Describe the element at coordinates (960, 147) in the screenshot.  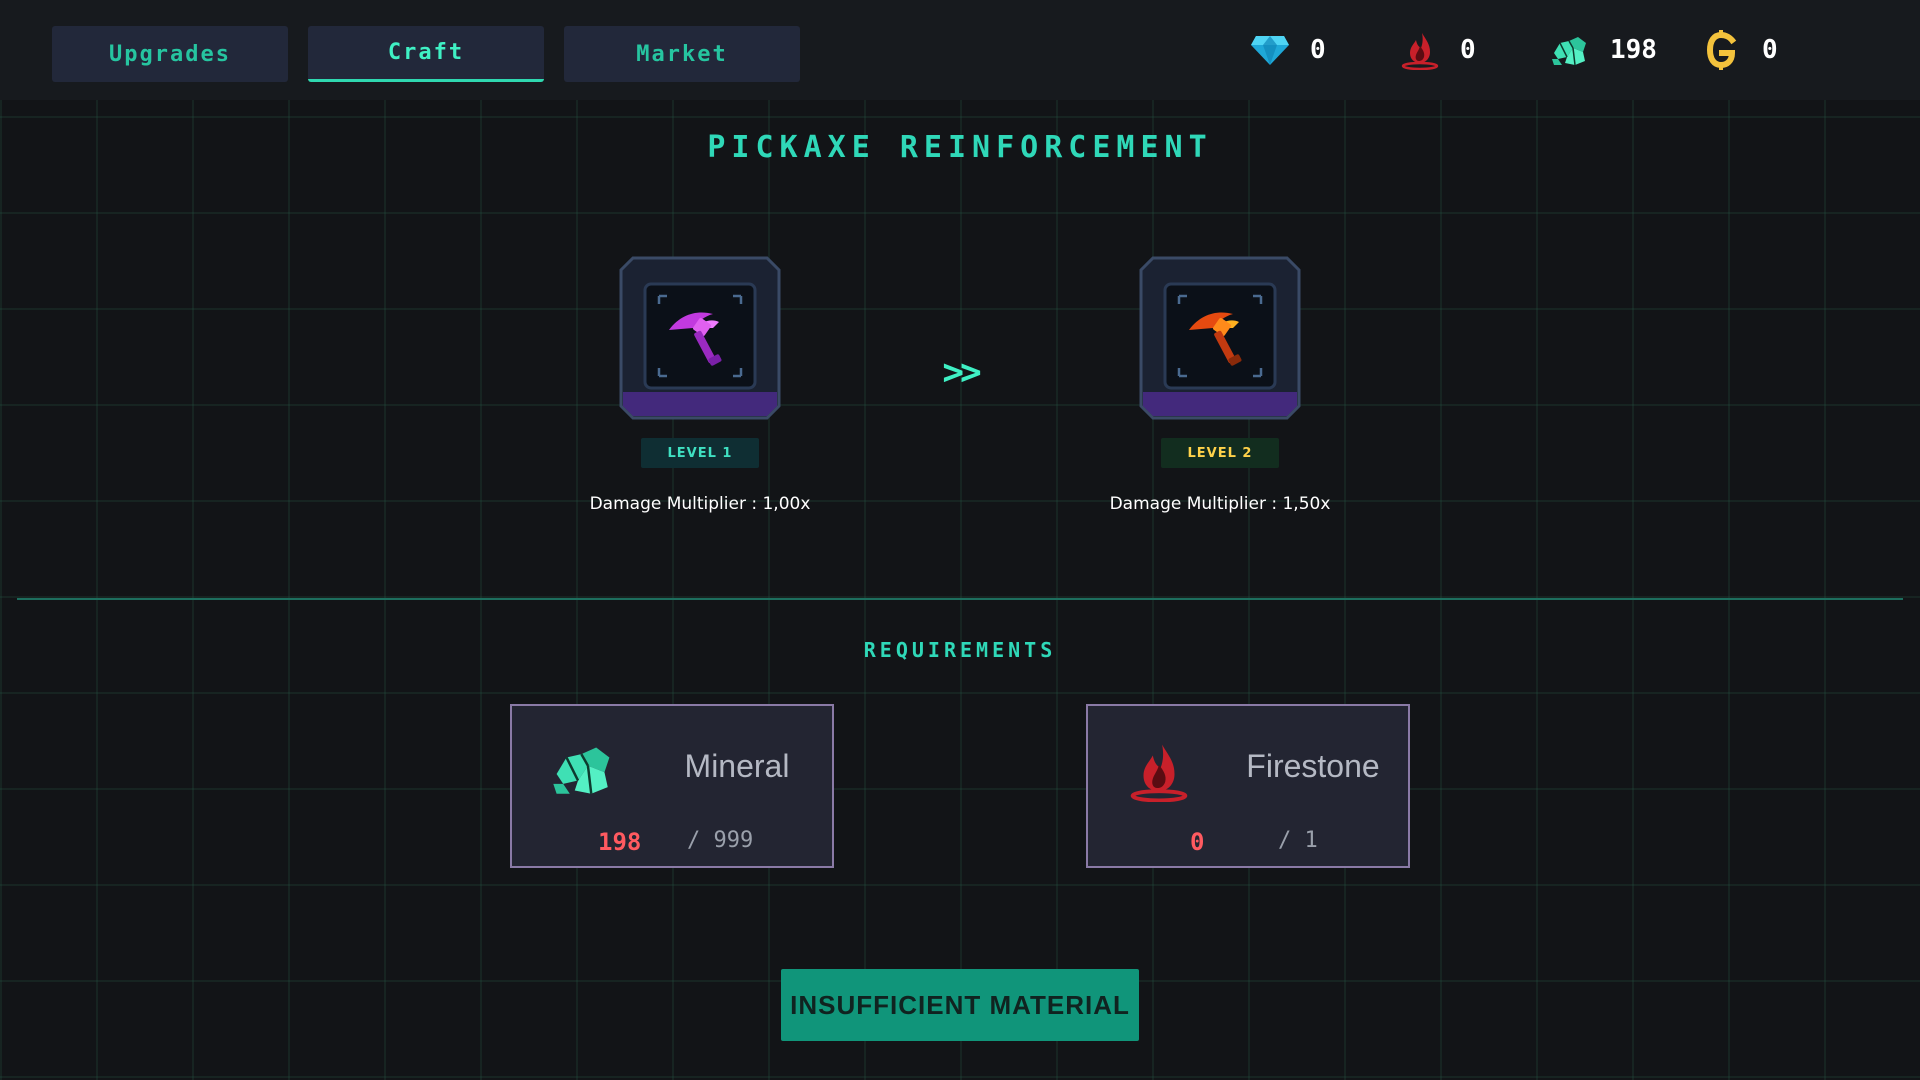
I see `page-title: PICKAXE REINFORCEMENT` at that location.